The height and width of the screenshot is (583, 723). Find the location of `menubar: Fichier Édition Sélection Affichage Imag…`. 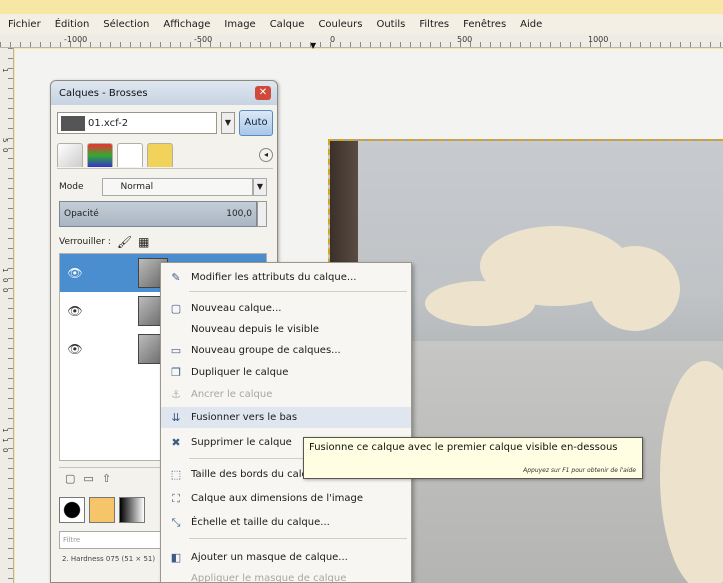

menubar: Fichier Édition Sélection Affichage Imag… is located at coordinates (361, 24).